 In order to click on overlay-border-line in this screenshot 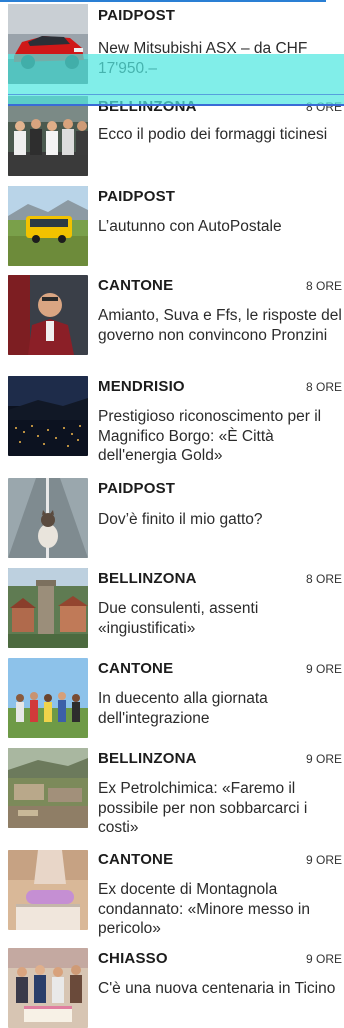, I will do `click(176, 105)`.